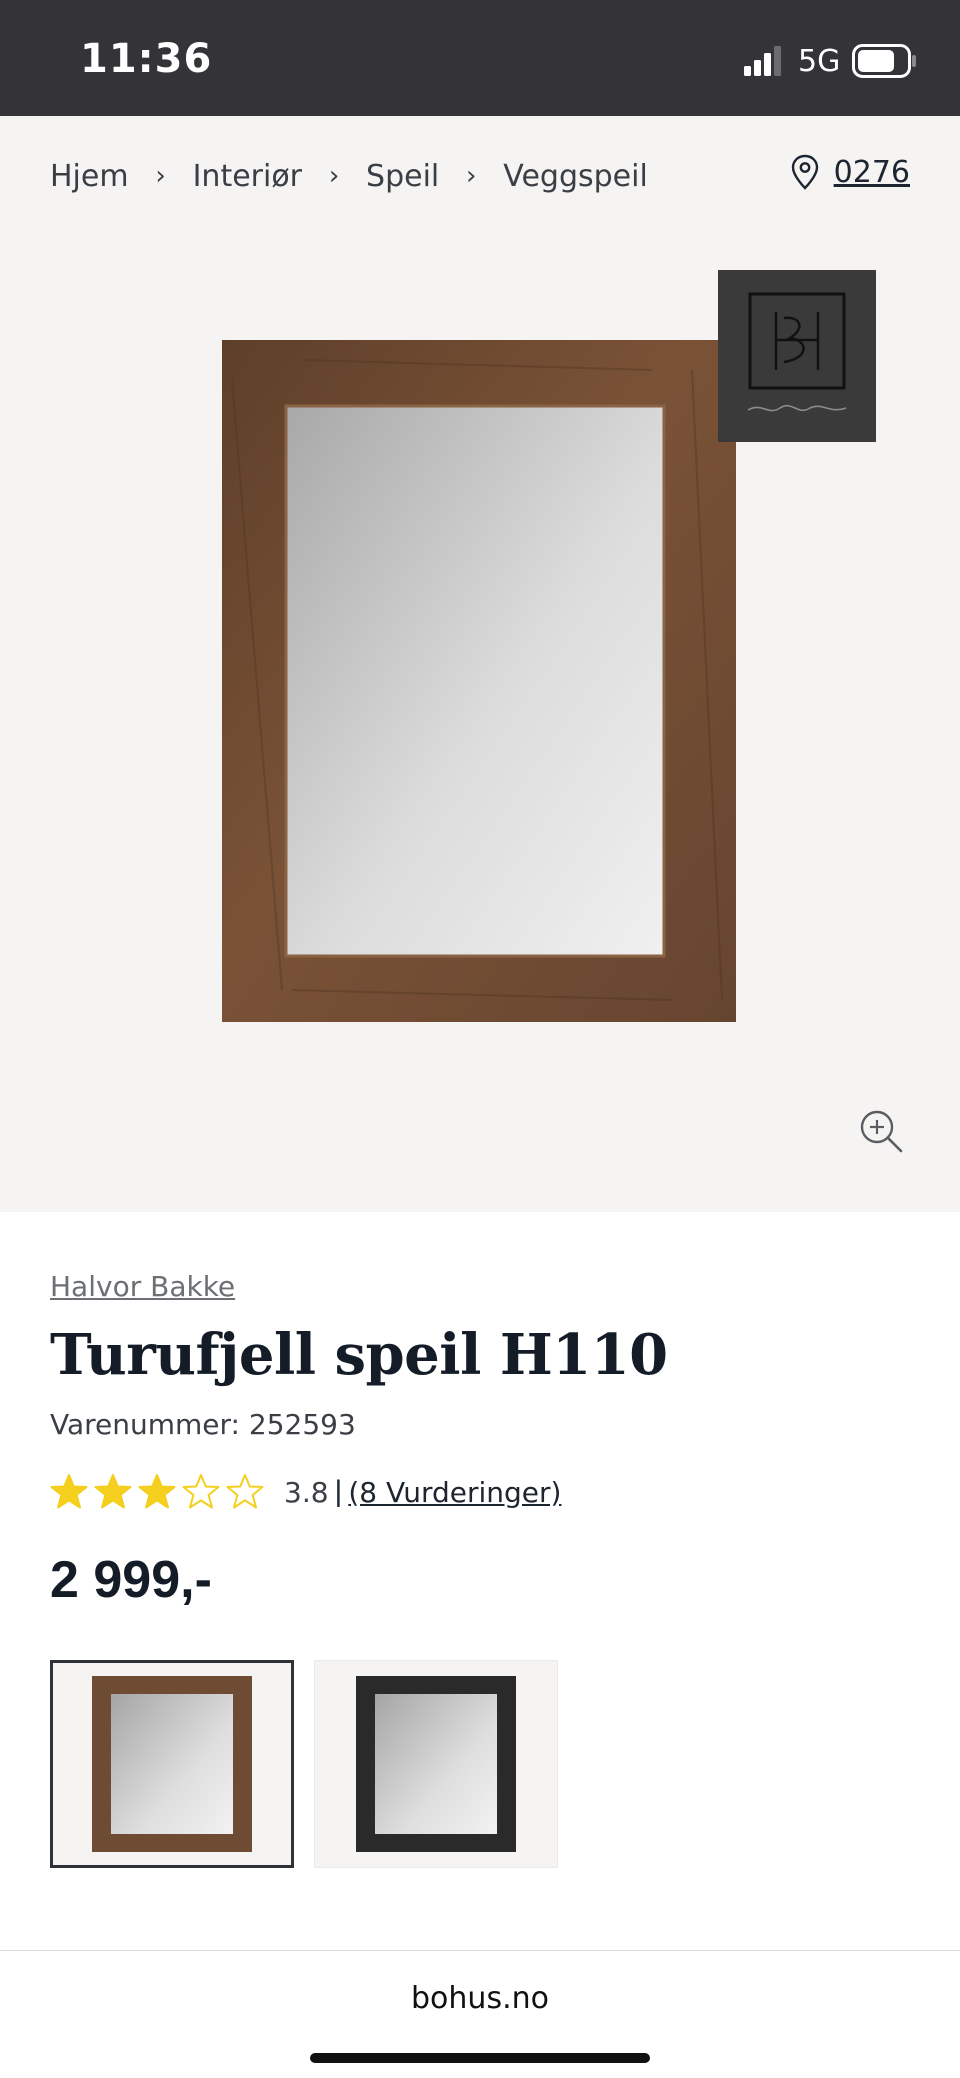 The width and height of the screenshot is (960, 2078). I want to click on reviews-link: (8 Vurderinger), so click(454, 1492).